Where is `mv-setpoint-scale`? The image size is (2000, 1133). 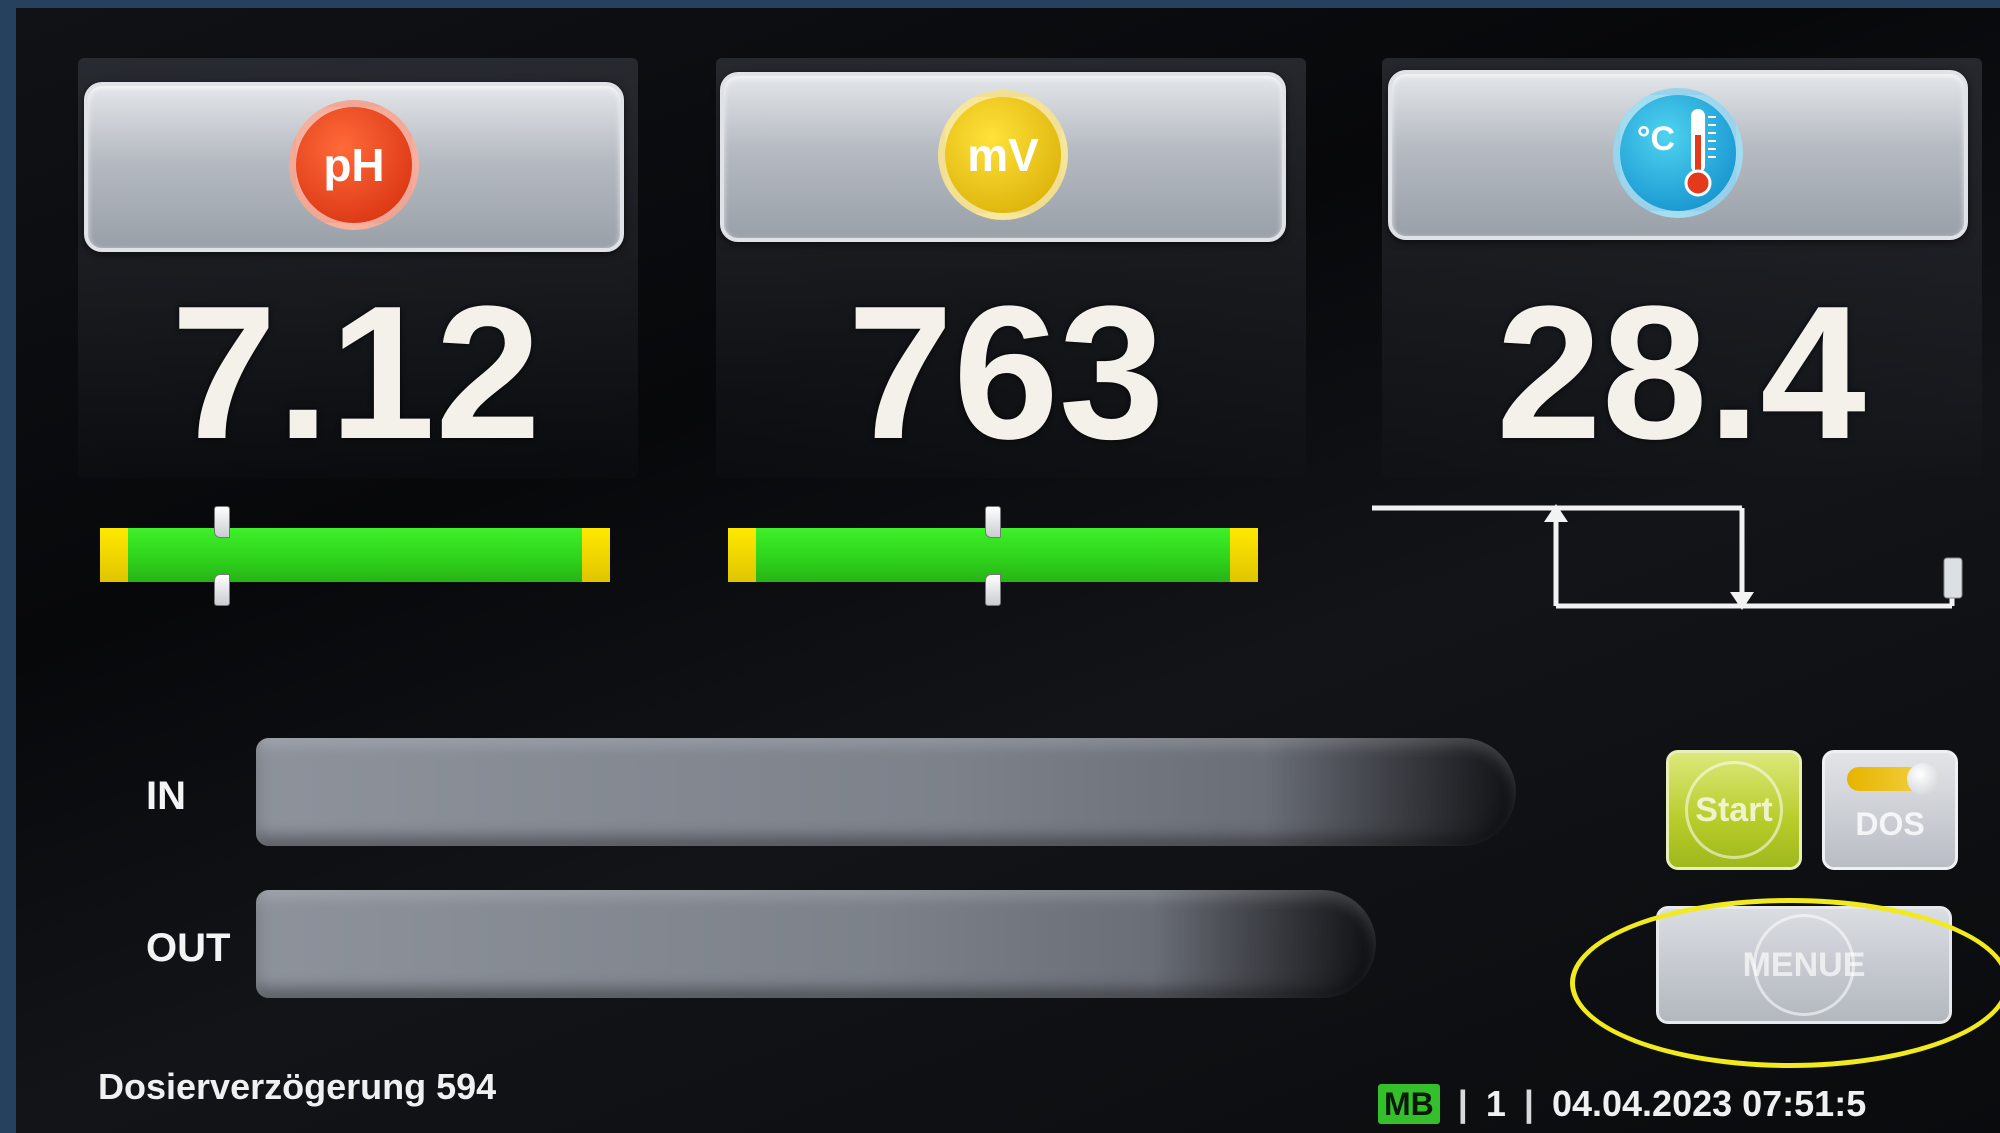 mv-setpoint-scale is located at coordinates (993, 556).